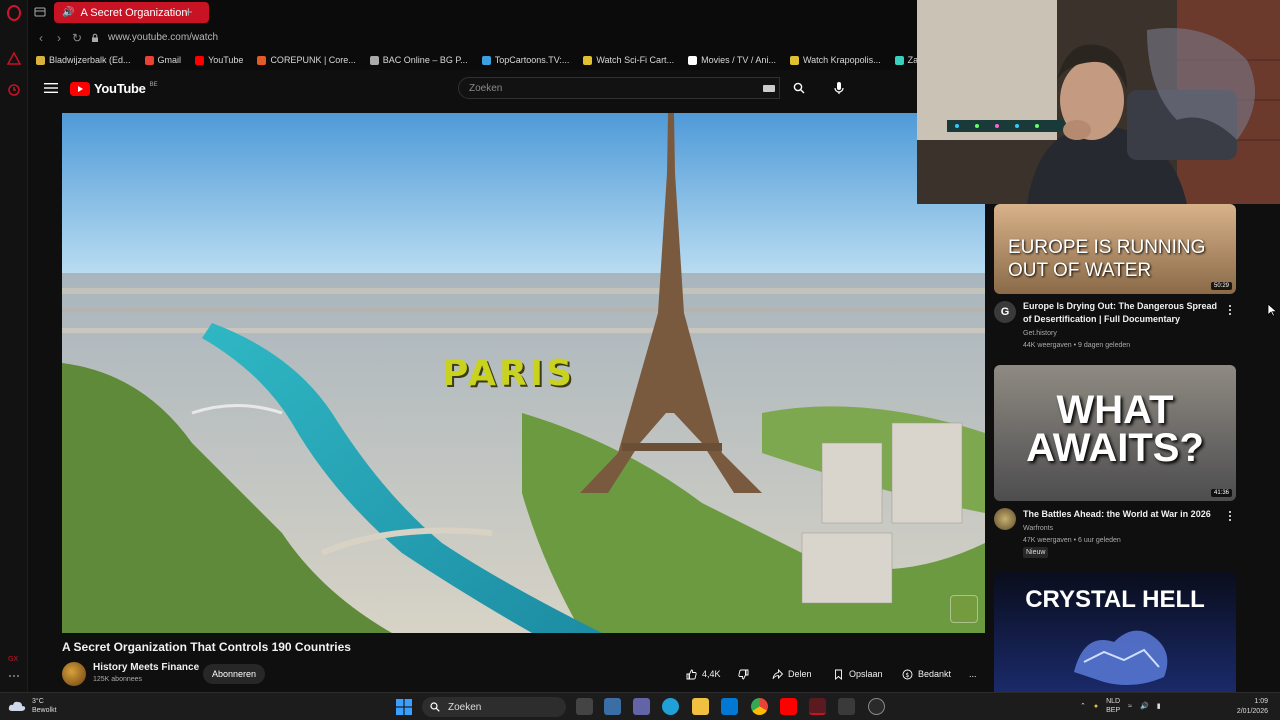  What do you see at coordinates (404, 707) in the screenshot?
I see `windows-start-icon` at bounding box center [404, 707].